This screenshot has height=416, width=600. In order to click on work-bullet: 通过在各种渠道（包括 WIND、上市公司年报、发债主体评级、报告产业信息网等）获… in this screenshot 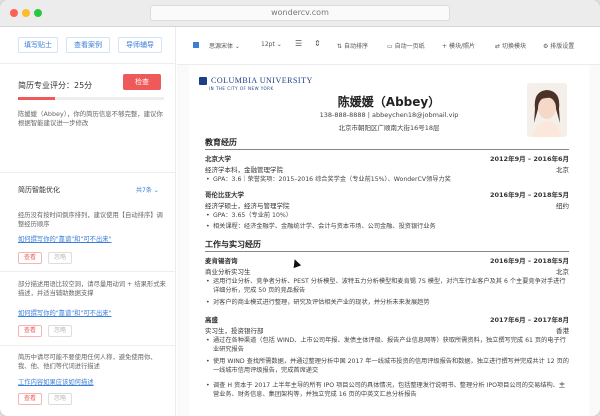, I will do `click(387, 345)`.